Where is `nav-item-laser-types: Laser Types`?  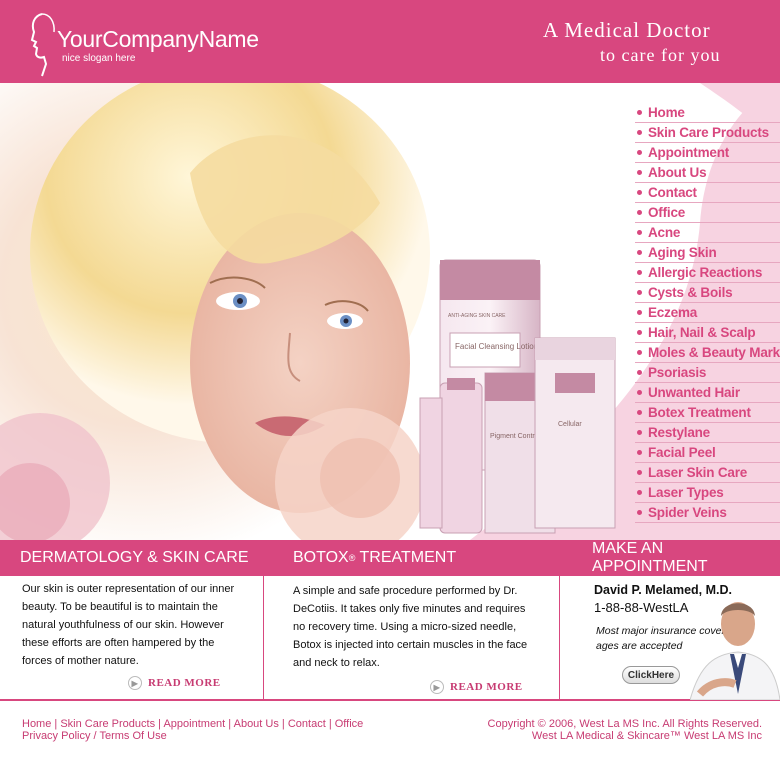
nav-item-laser-types: Laser Types is located at coordinates (707, 493).